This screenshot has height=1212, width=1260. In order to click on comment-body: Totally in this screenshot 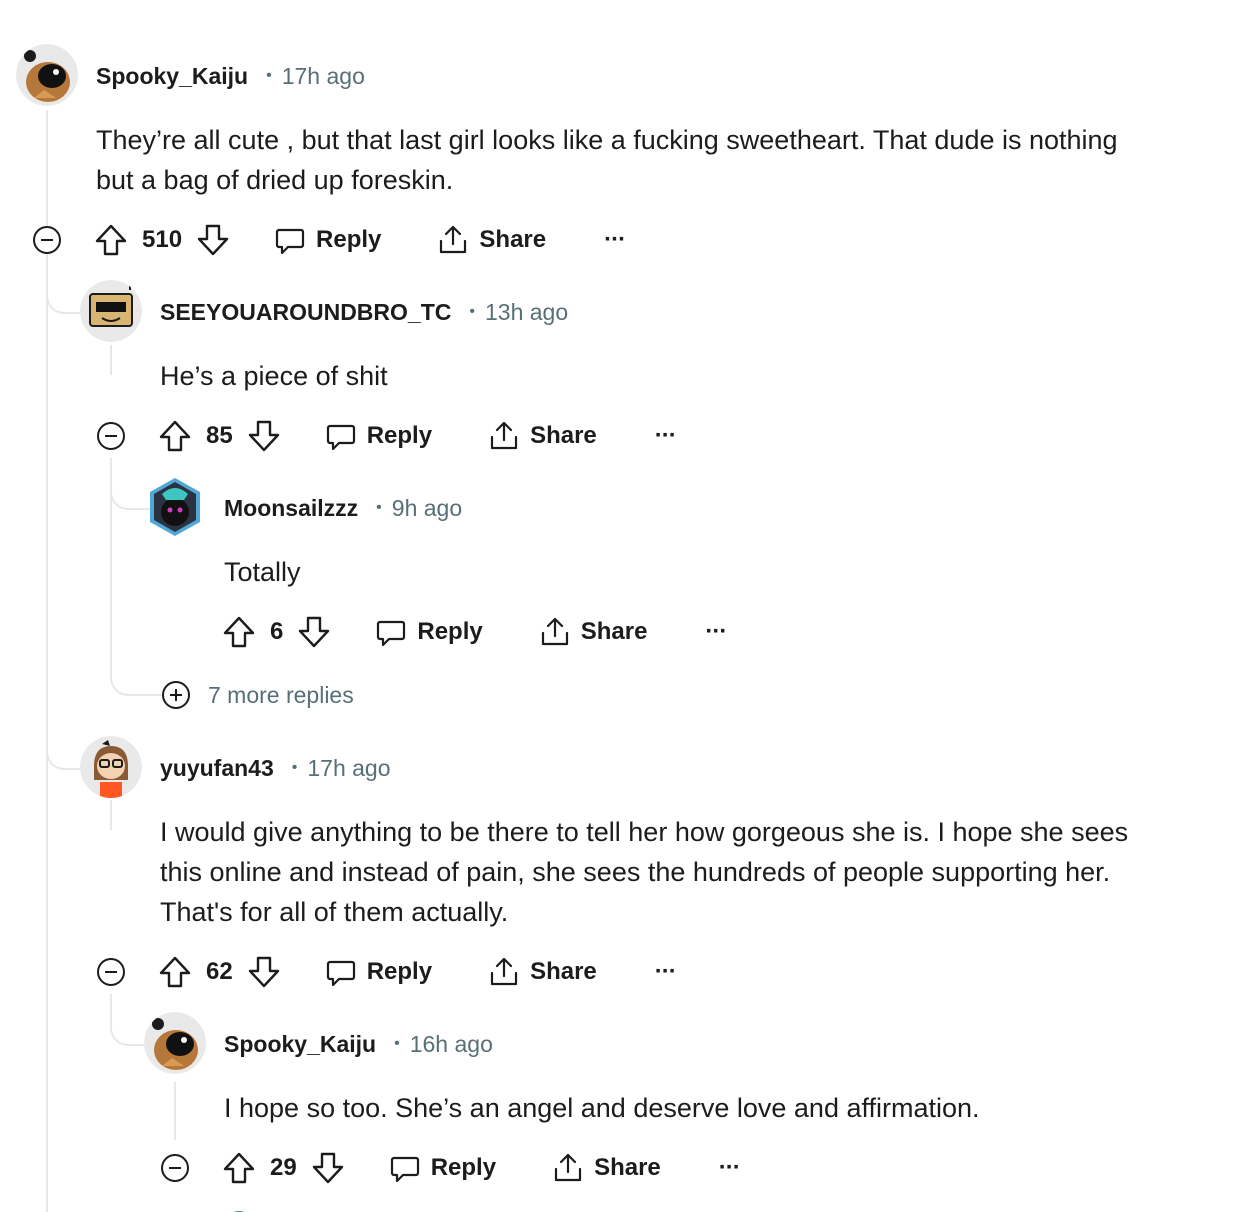, I will do `click(262, 572)`.